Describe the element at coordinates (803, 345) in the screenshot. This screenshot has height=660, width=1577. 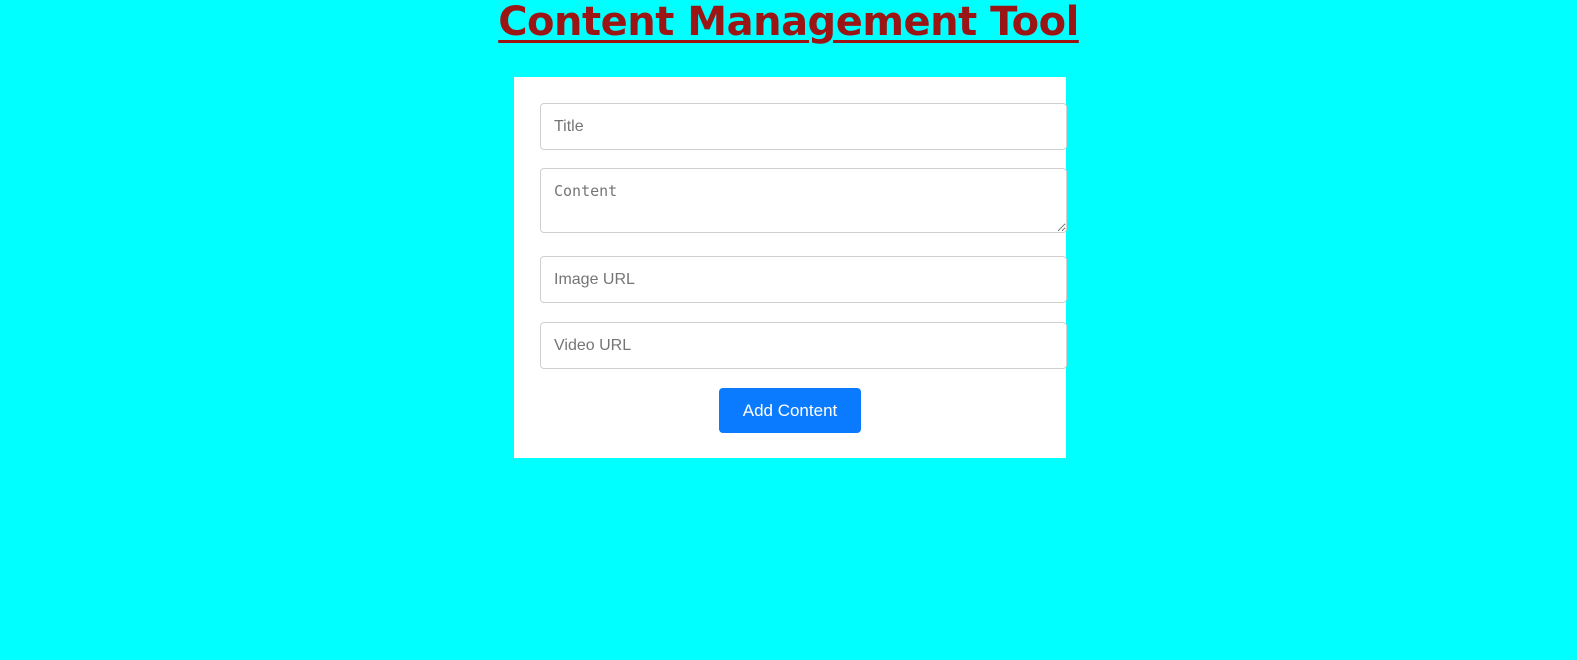
I see `video-url-input` at that location.